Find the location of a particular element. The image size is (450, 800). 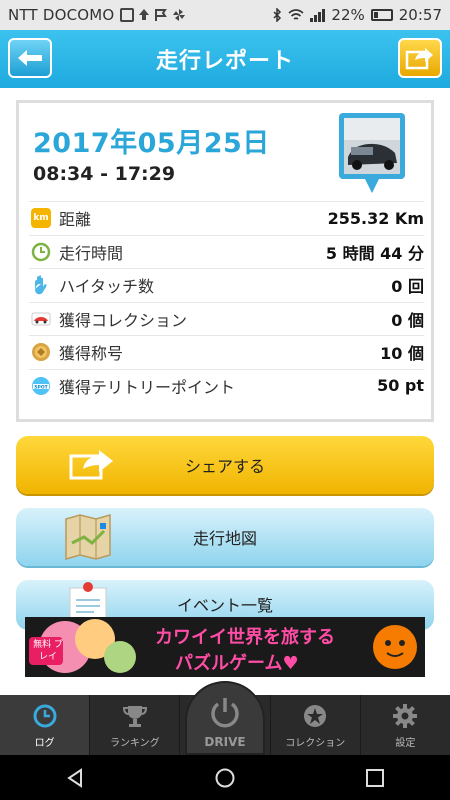

star-icon is located at coordinates (315, 716).